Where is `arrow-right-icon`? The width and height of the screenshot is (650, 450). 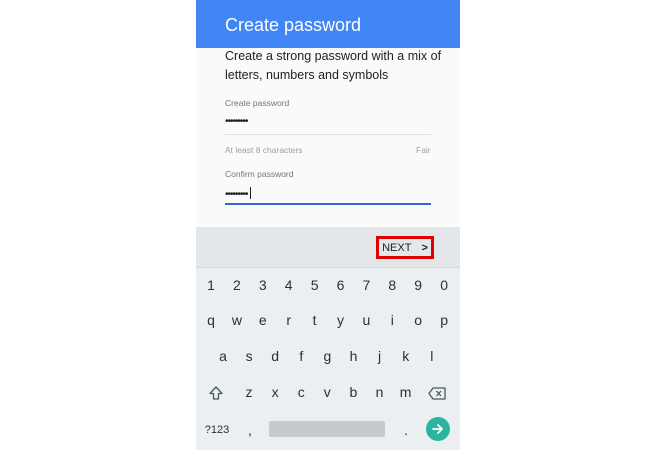 arrow-right-icon is located at coordinates (437, 429).